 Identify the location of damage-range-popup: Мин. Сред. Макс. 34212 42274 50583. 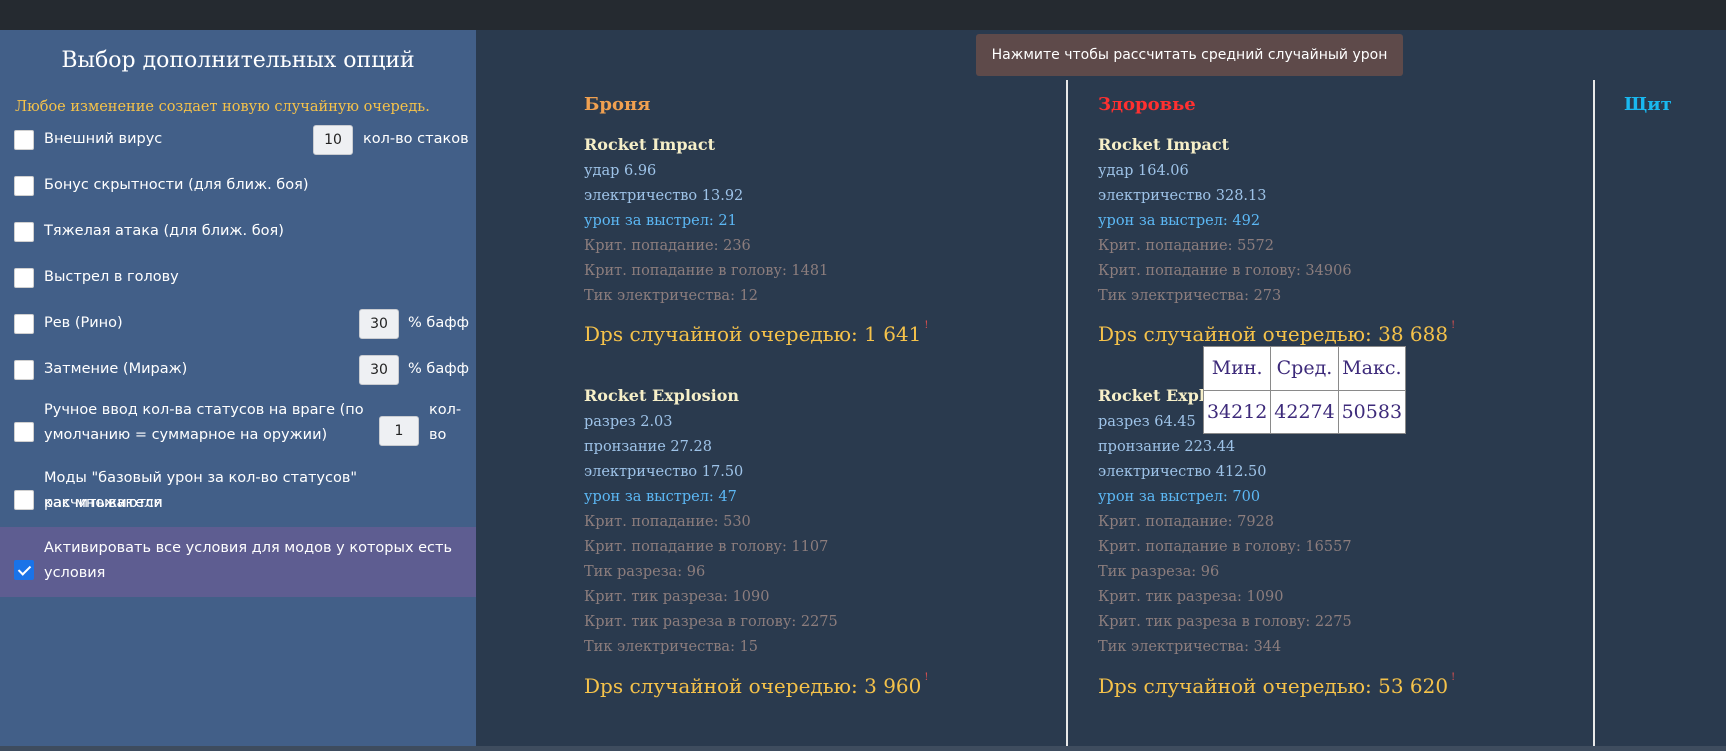
(1304, 390).